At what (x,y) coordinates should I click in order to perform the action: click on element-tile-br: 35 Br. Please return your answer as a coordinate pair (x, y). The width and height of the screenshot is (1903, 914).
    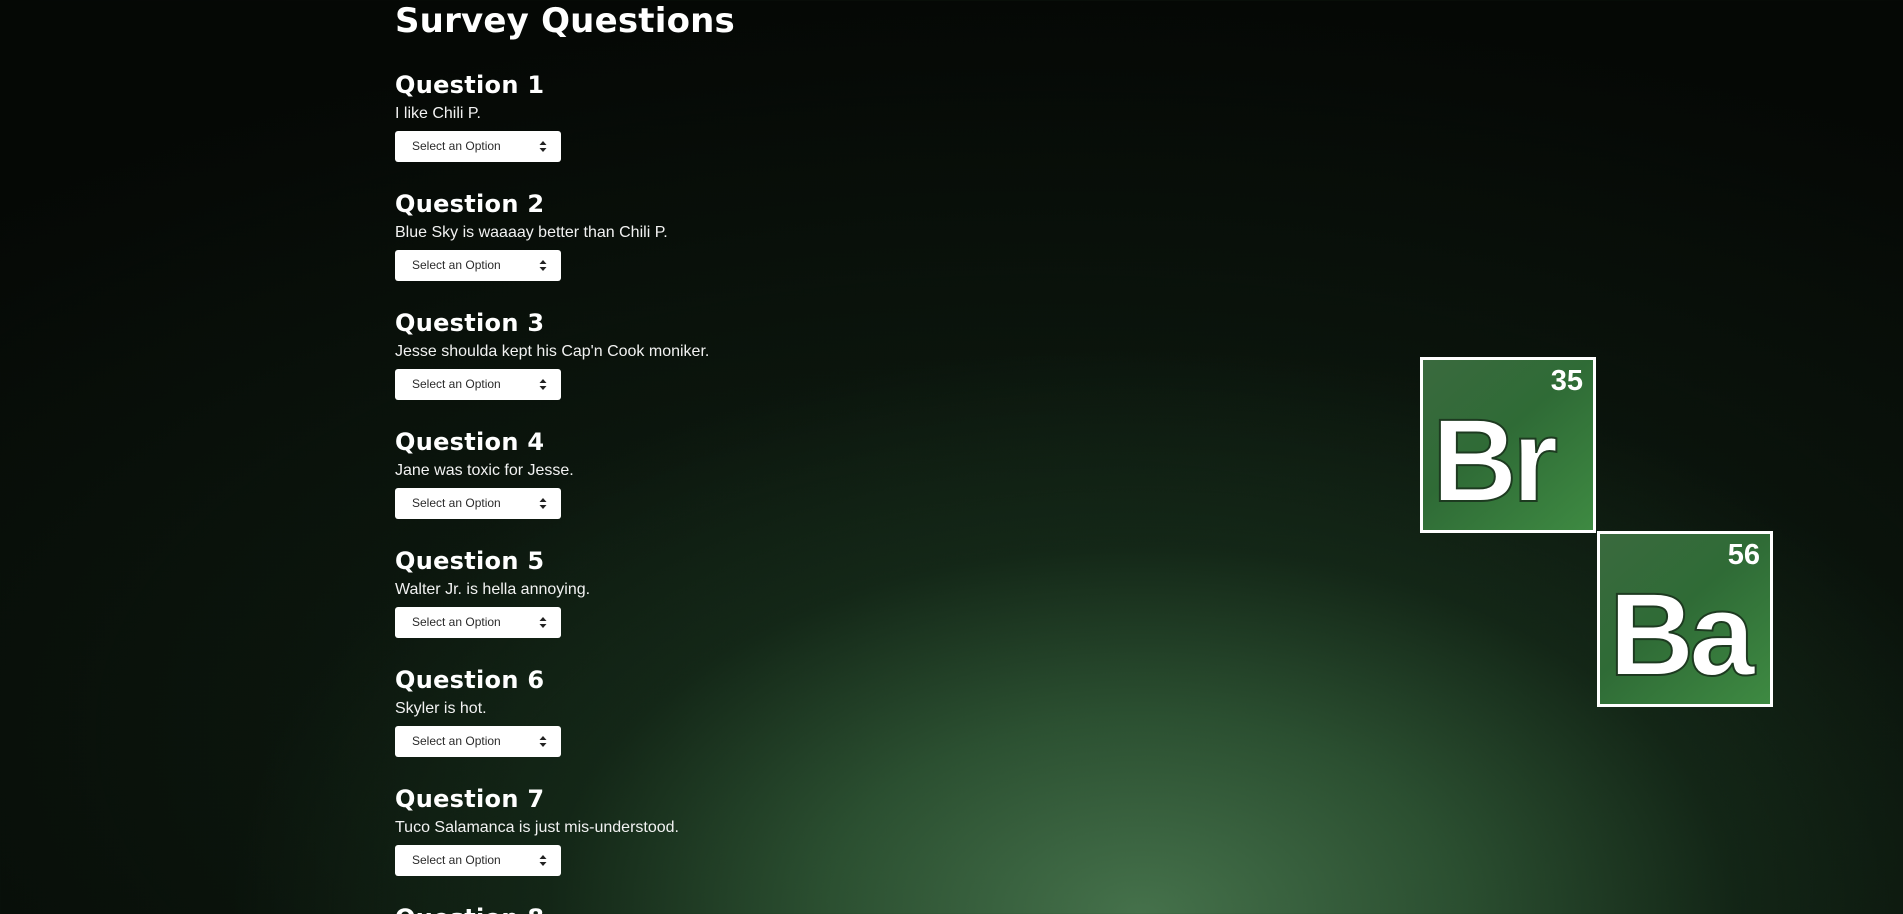
    Looking at the image, I should click on (1508, 445).